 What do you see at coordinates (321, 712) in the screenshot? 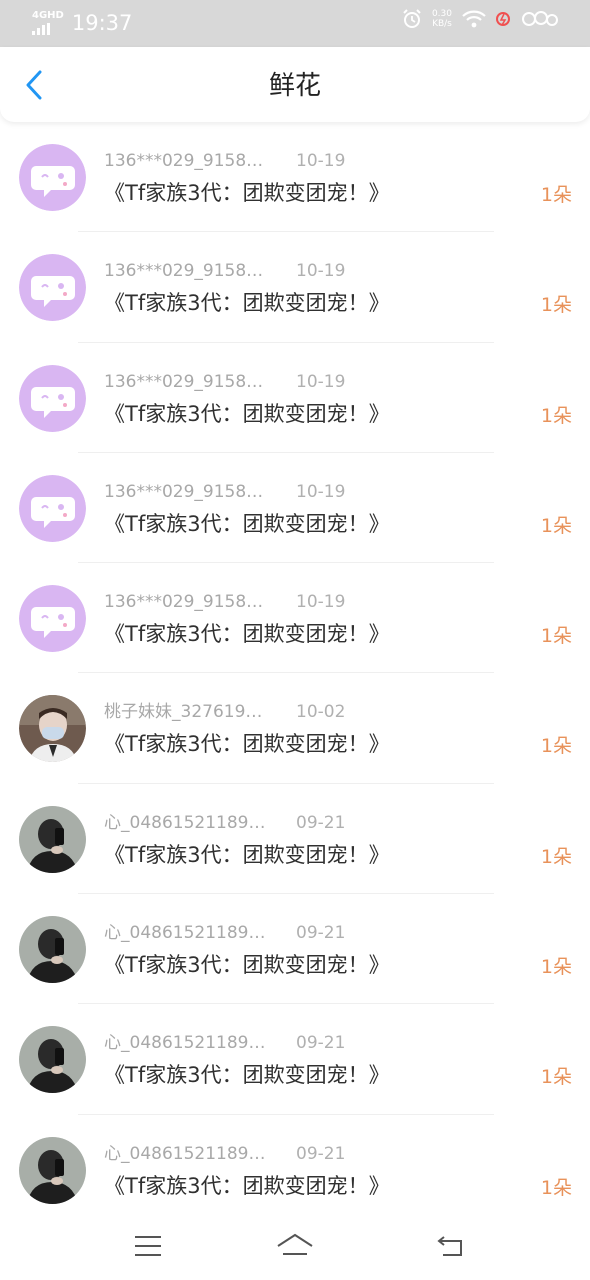
I see `date: 10-02` at bounding box center [321, 712].